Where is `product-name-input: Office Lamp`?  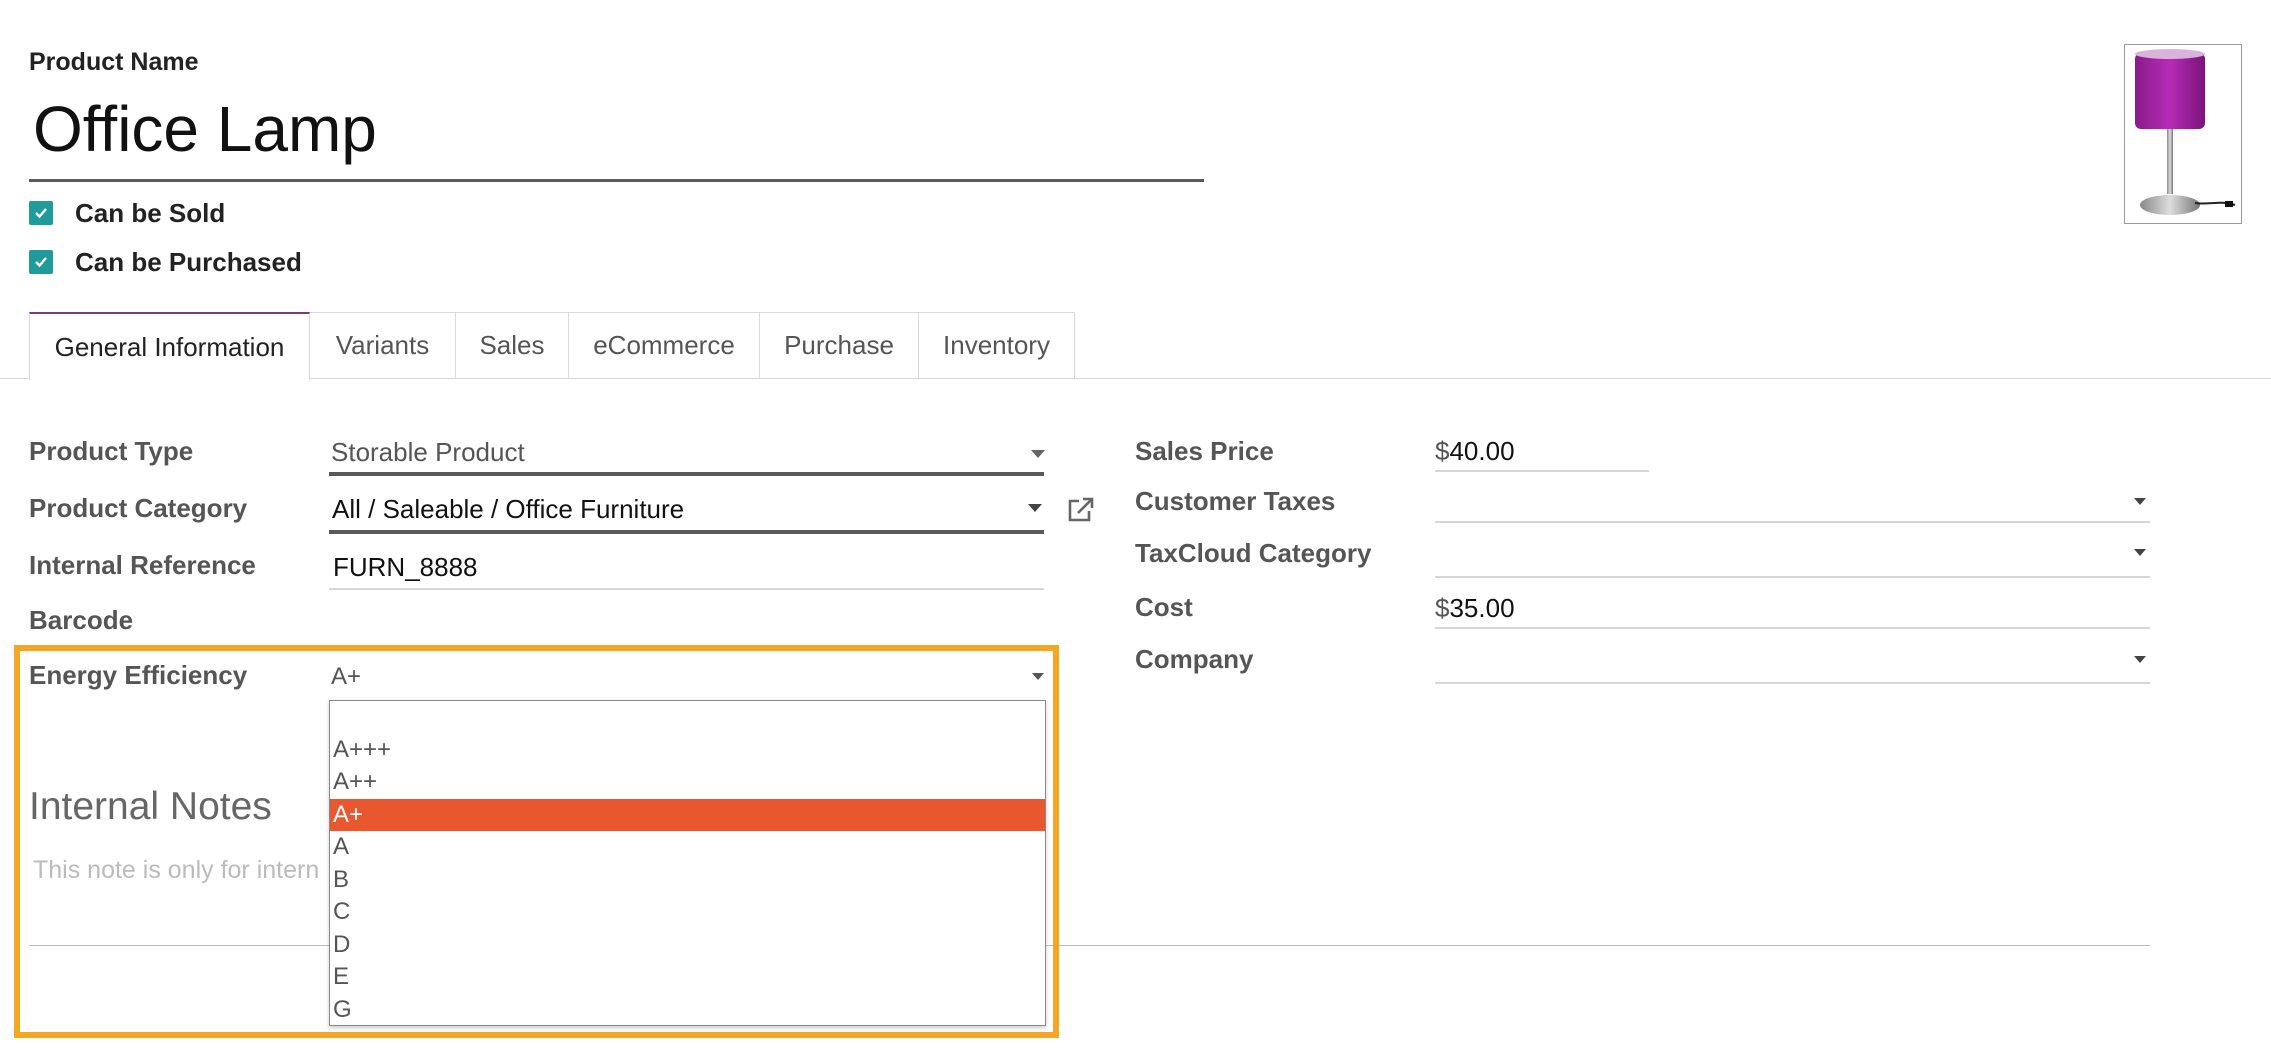 product-name-input: Office Lamp is located at coordinates (205, 129).